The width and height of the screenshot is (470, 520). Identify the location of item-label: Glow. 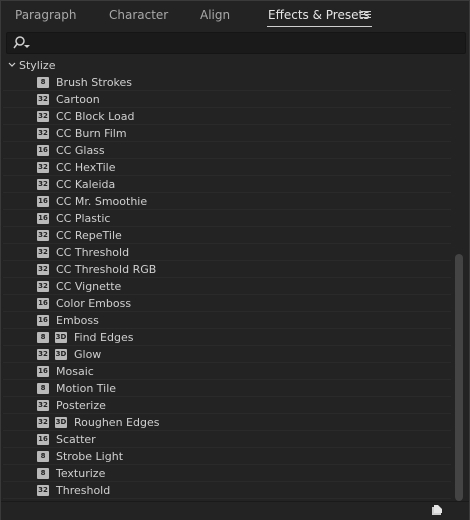
(88, 354).